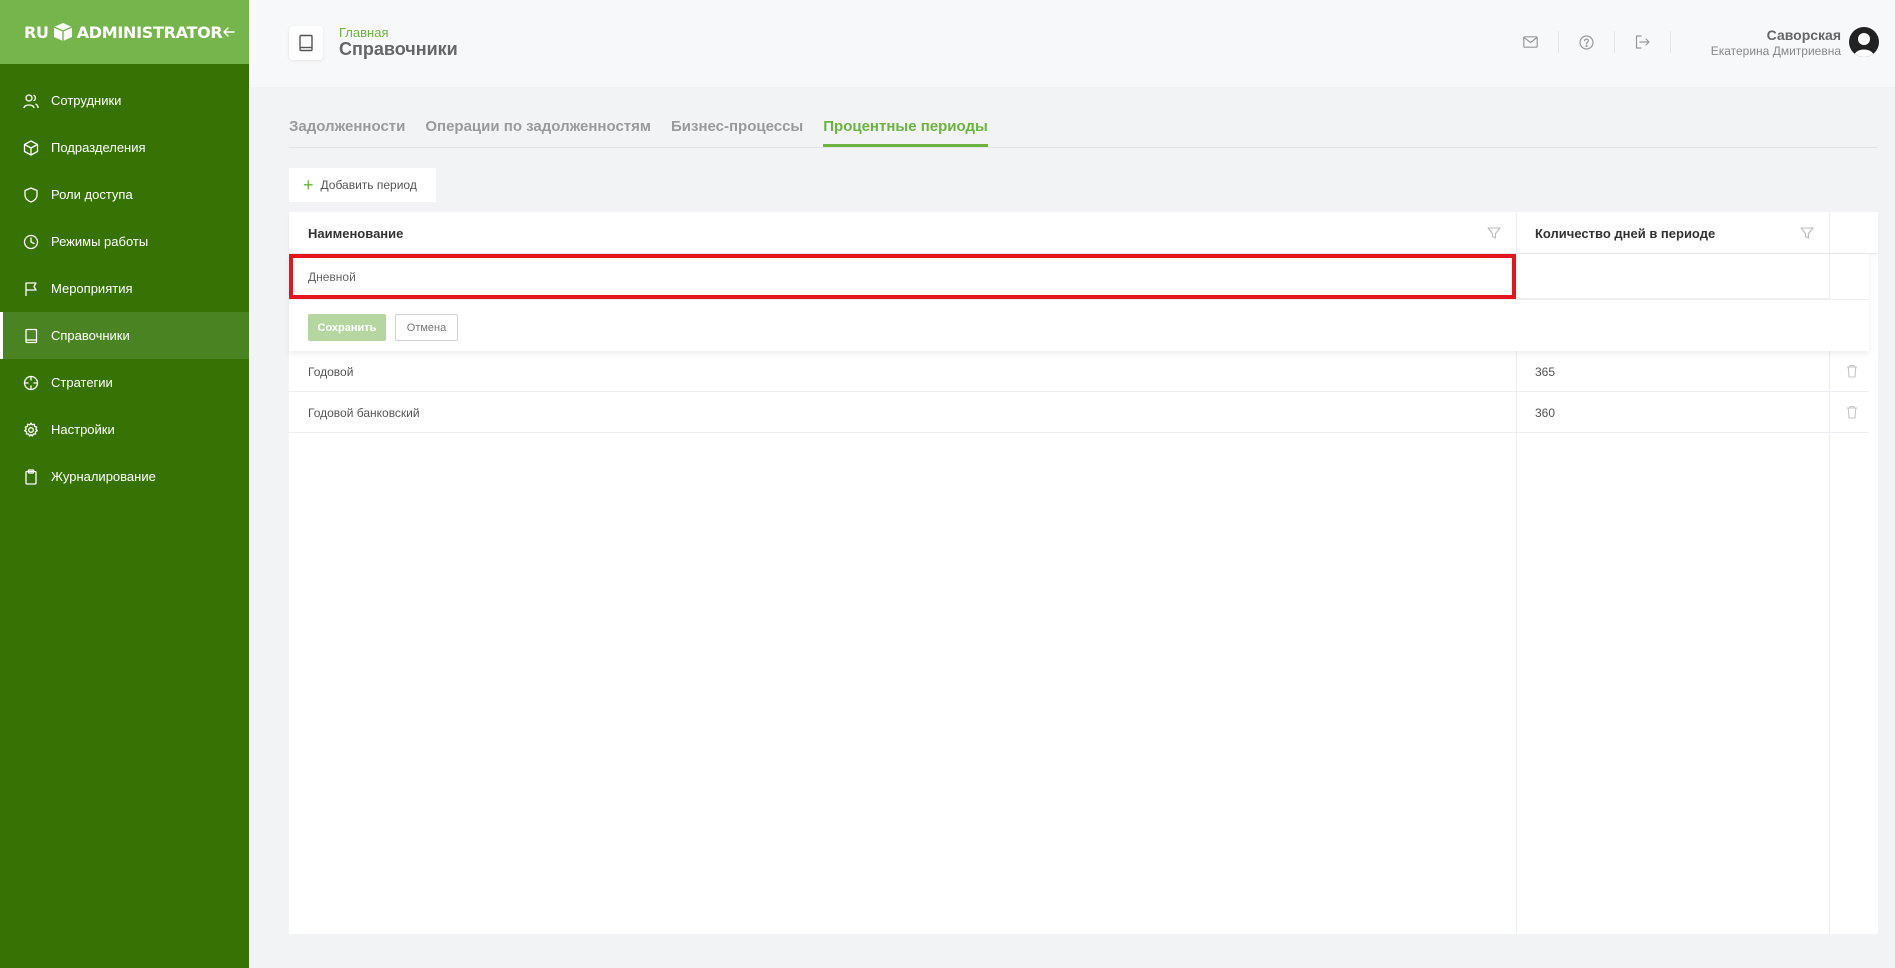 The width and height of the screenshot is (1895, 968). Describe the element at coordinates (1083, 233) in the screenshot. I see `table-header: Наименование Количество дней в периоде` at that location.